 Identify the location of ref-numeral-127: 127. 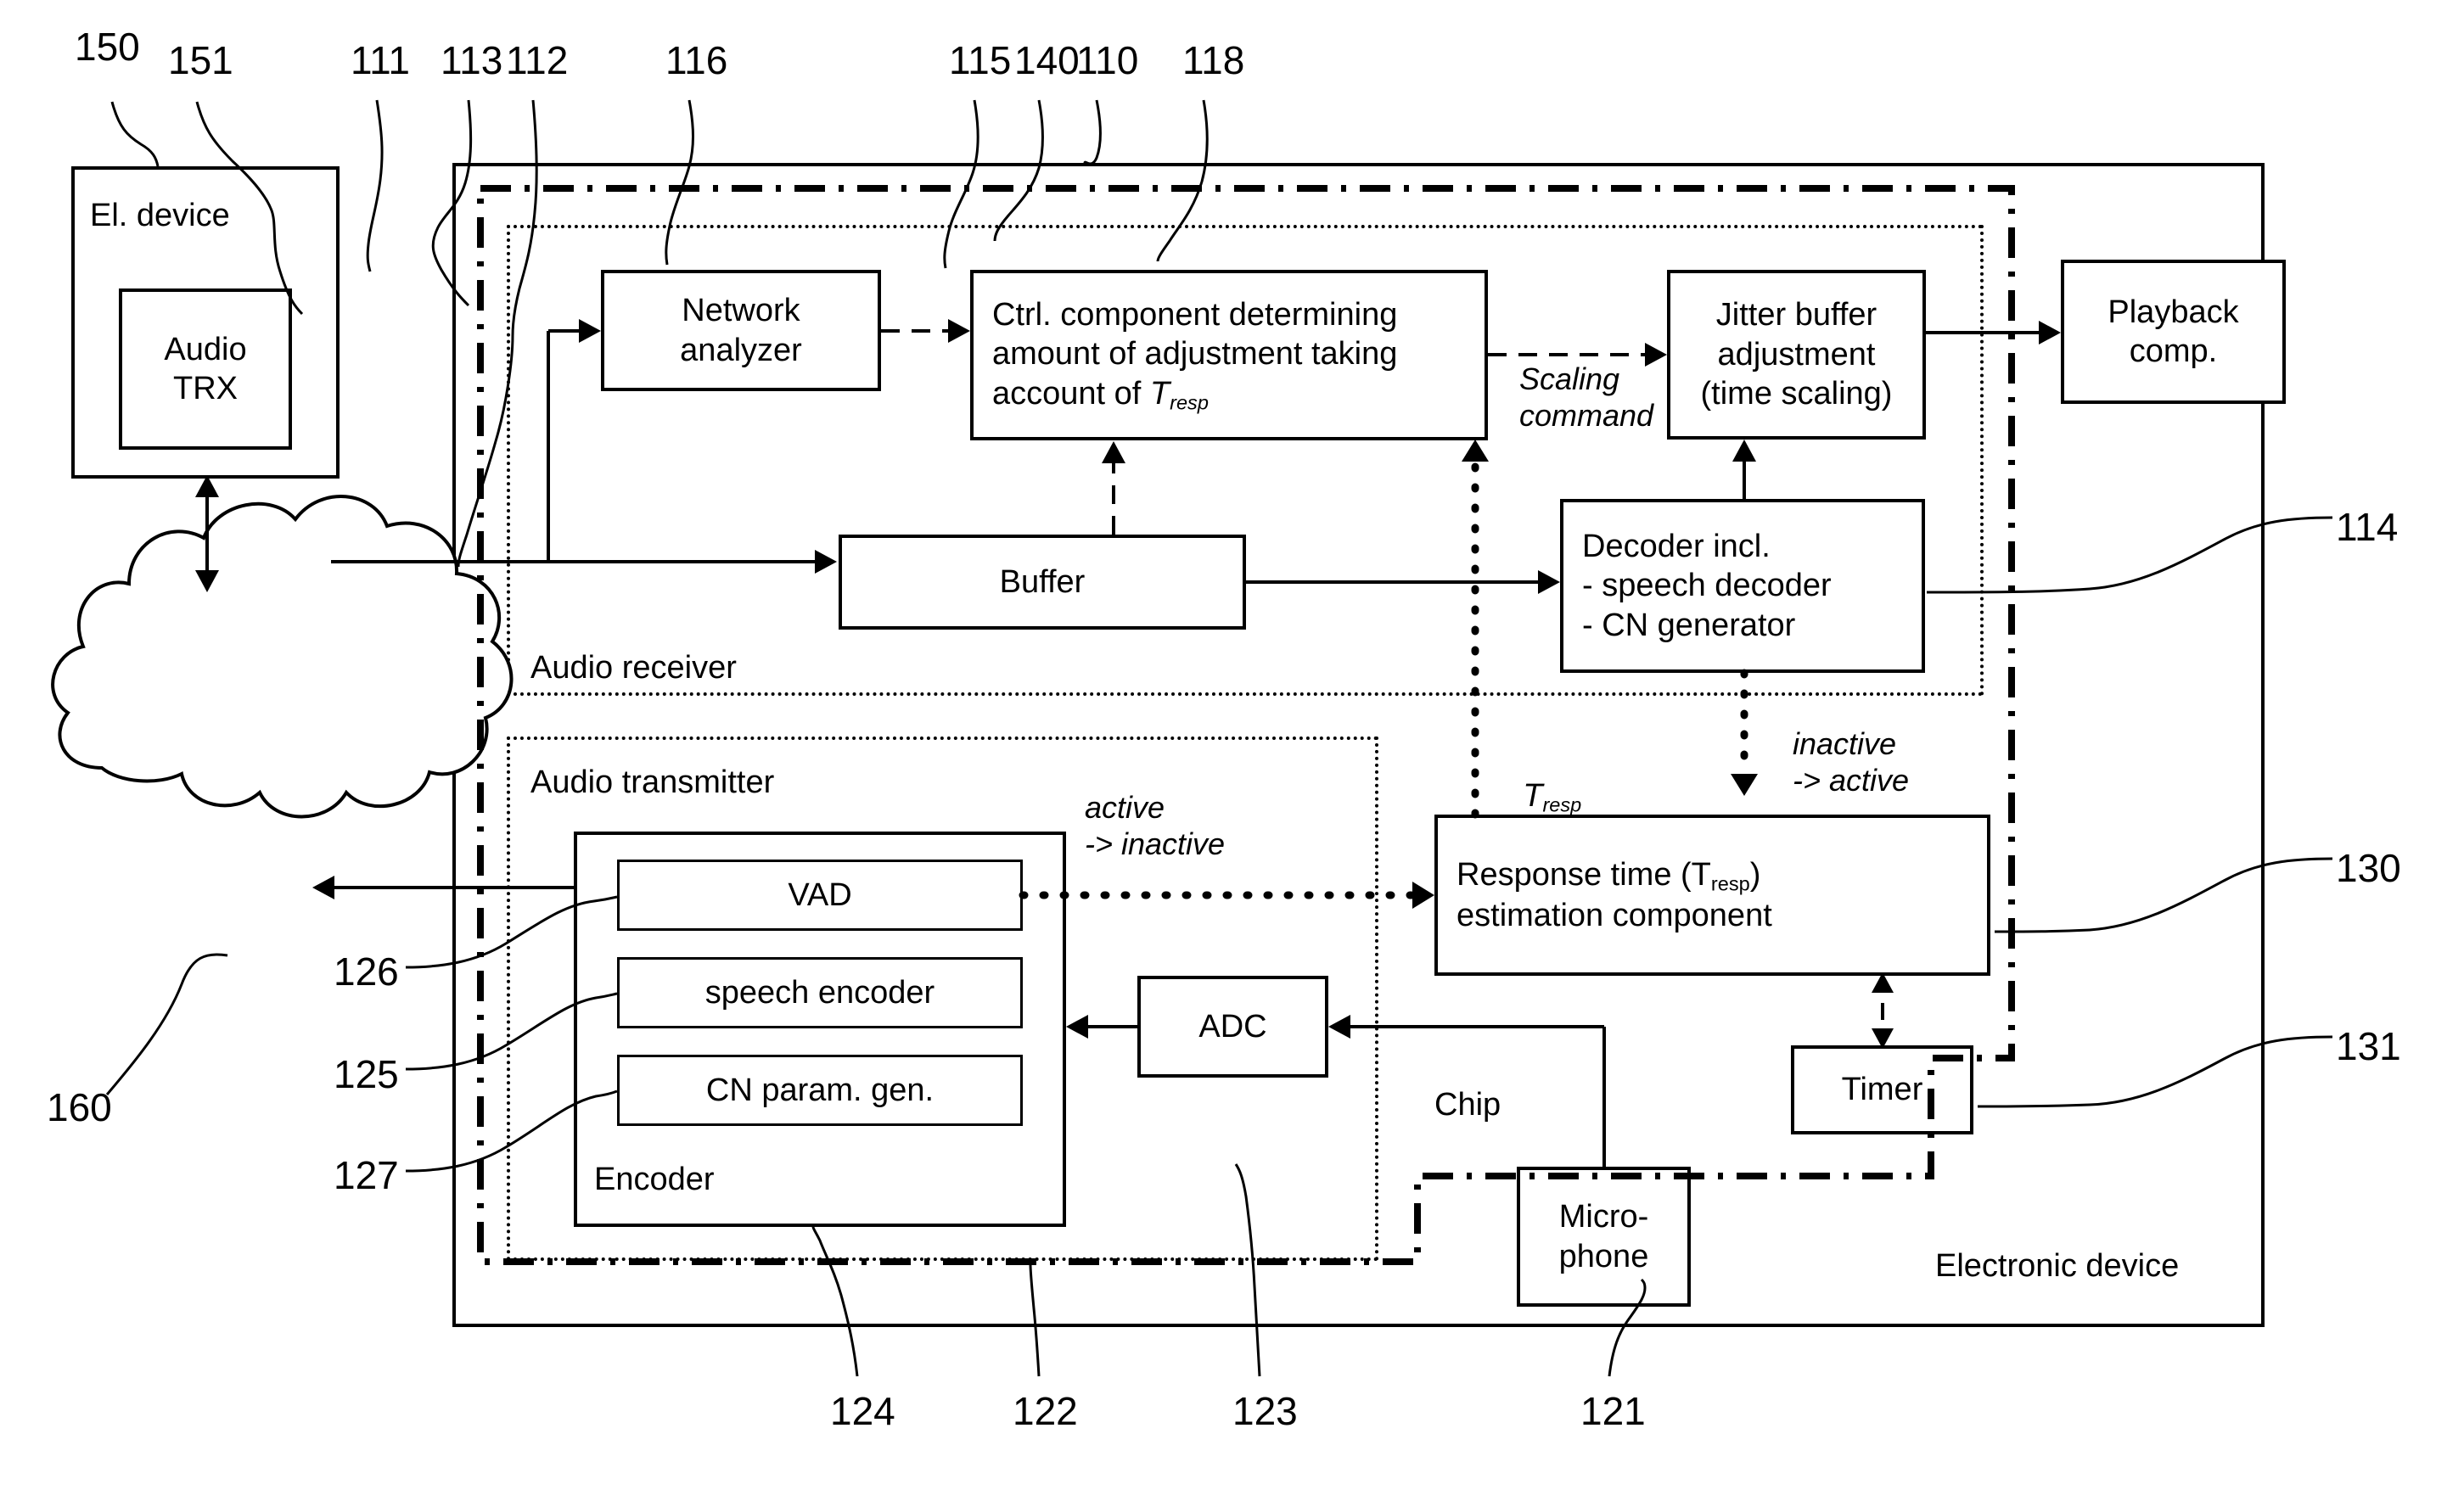
(366, 1175).